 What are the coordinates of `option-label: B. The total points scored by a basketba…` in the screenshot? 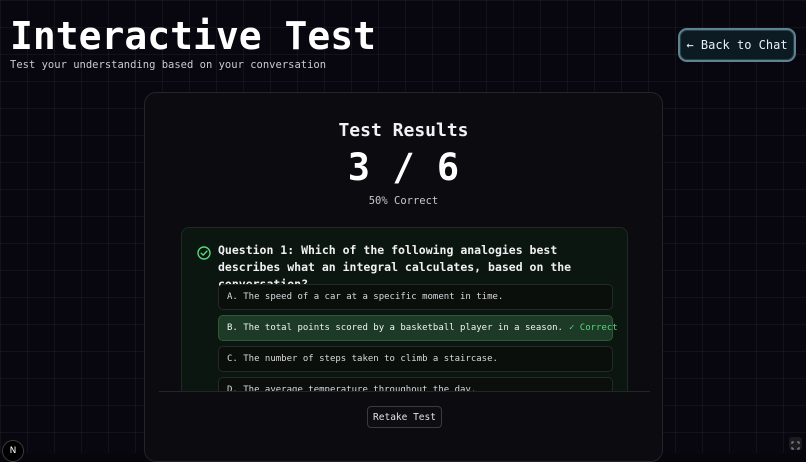 It's located at (395, 328).